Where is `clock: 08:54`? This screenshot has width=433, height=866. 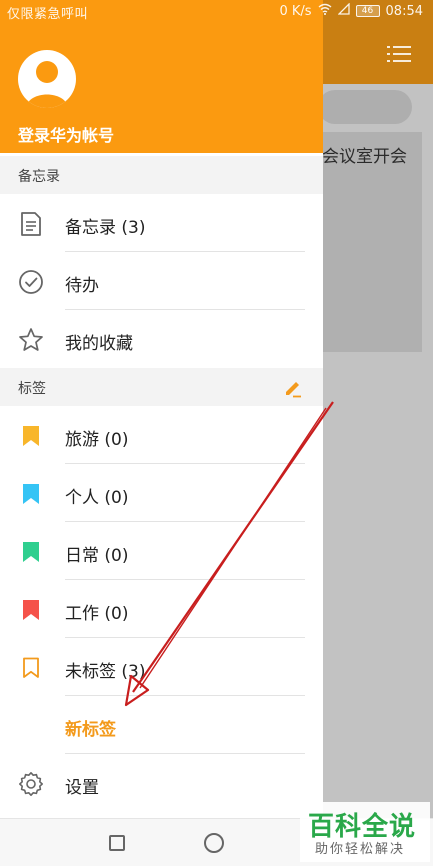 clock: 08:54 is located at coordinates (404, 11).